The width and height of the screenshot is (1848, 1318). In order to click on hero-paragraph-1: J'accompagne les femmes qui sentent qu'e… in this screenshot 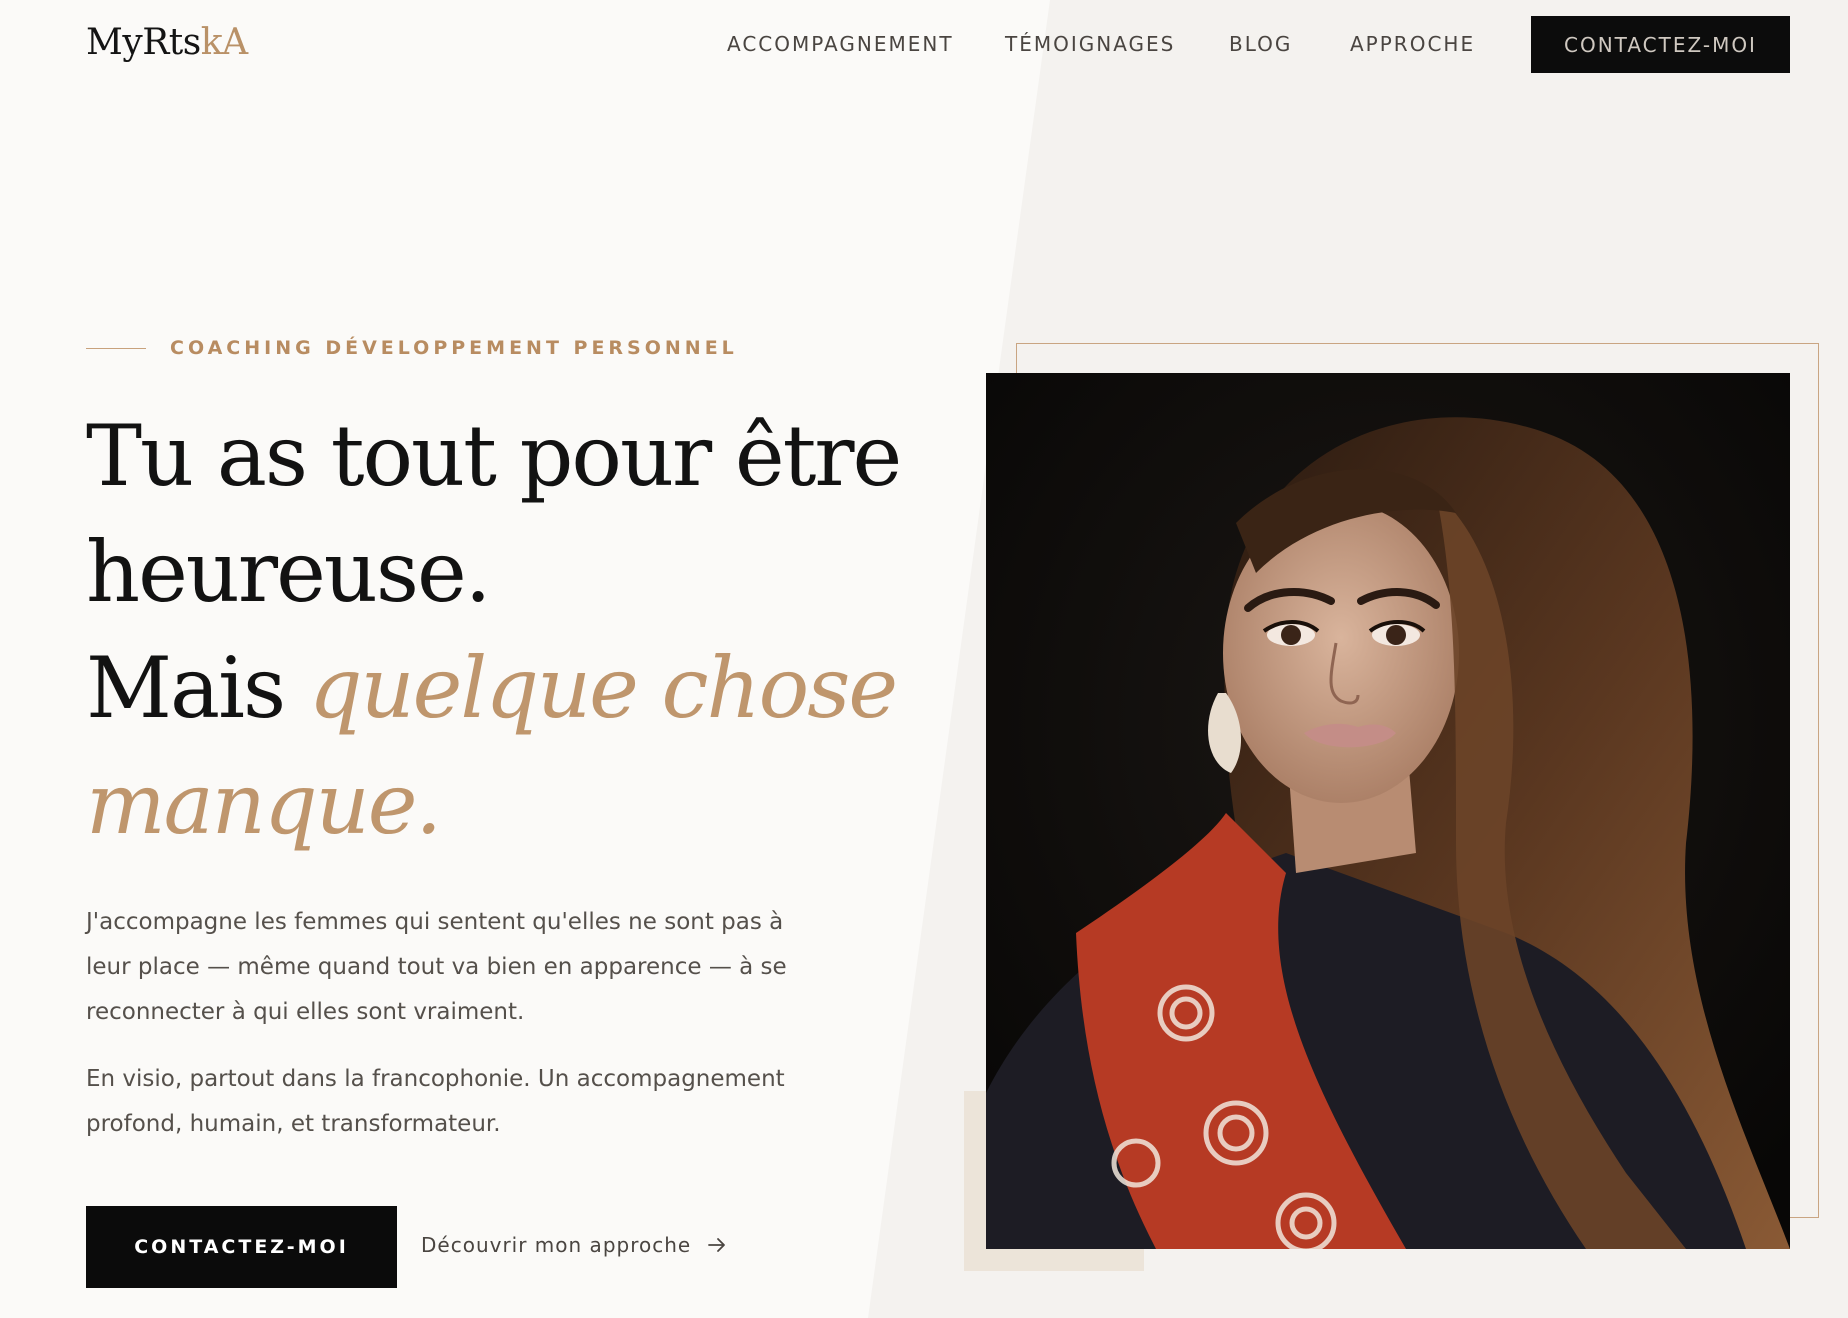, I will do `click(436, 967)`.